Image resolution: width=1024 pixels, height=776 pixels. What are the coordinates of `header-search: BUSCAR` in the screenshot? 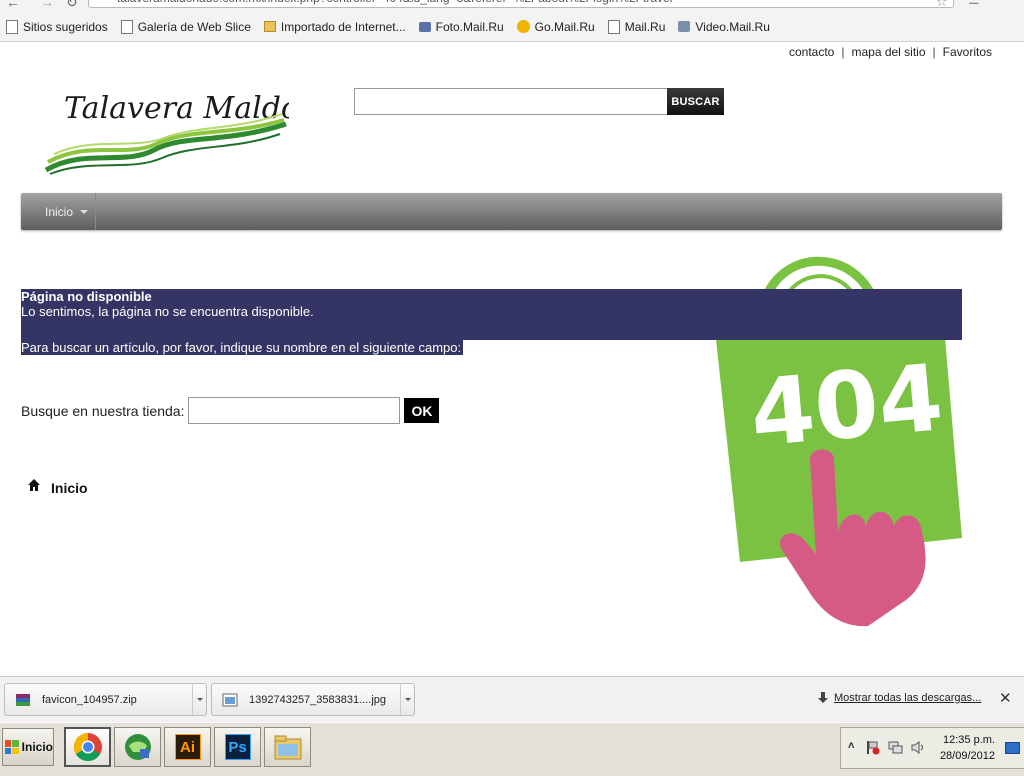 It's located at (539, 101).